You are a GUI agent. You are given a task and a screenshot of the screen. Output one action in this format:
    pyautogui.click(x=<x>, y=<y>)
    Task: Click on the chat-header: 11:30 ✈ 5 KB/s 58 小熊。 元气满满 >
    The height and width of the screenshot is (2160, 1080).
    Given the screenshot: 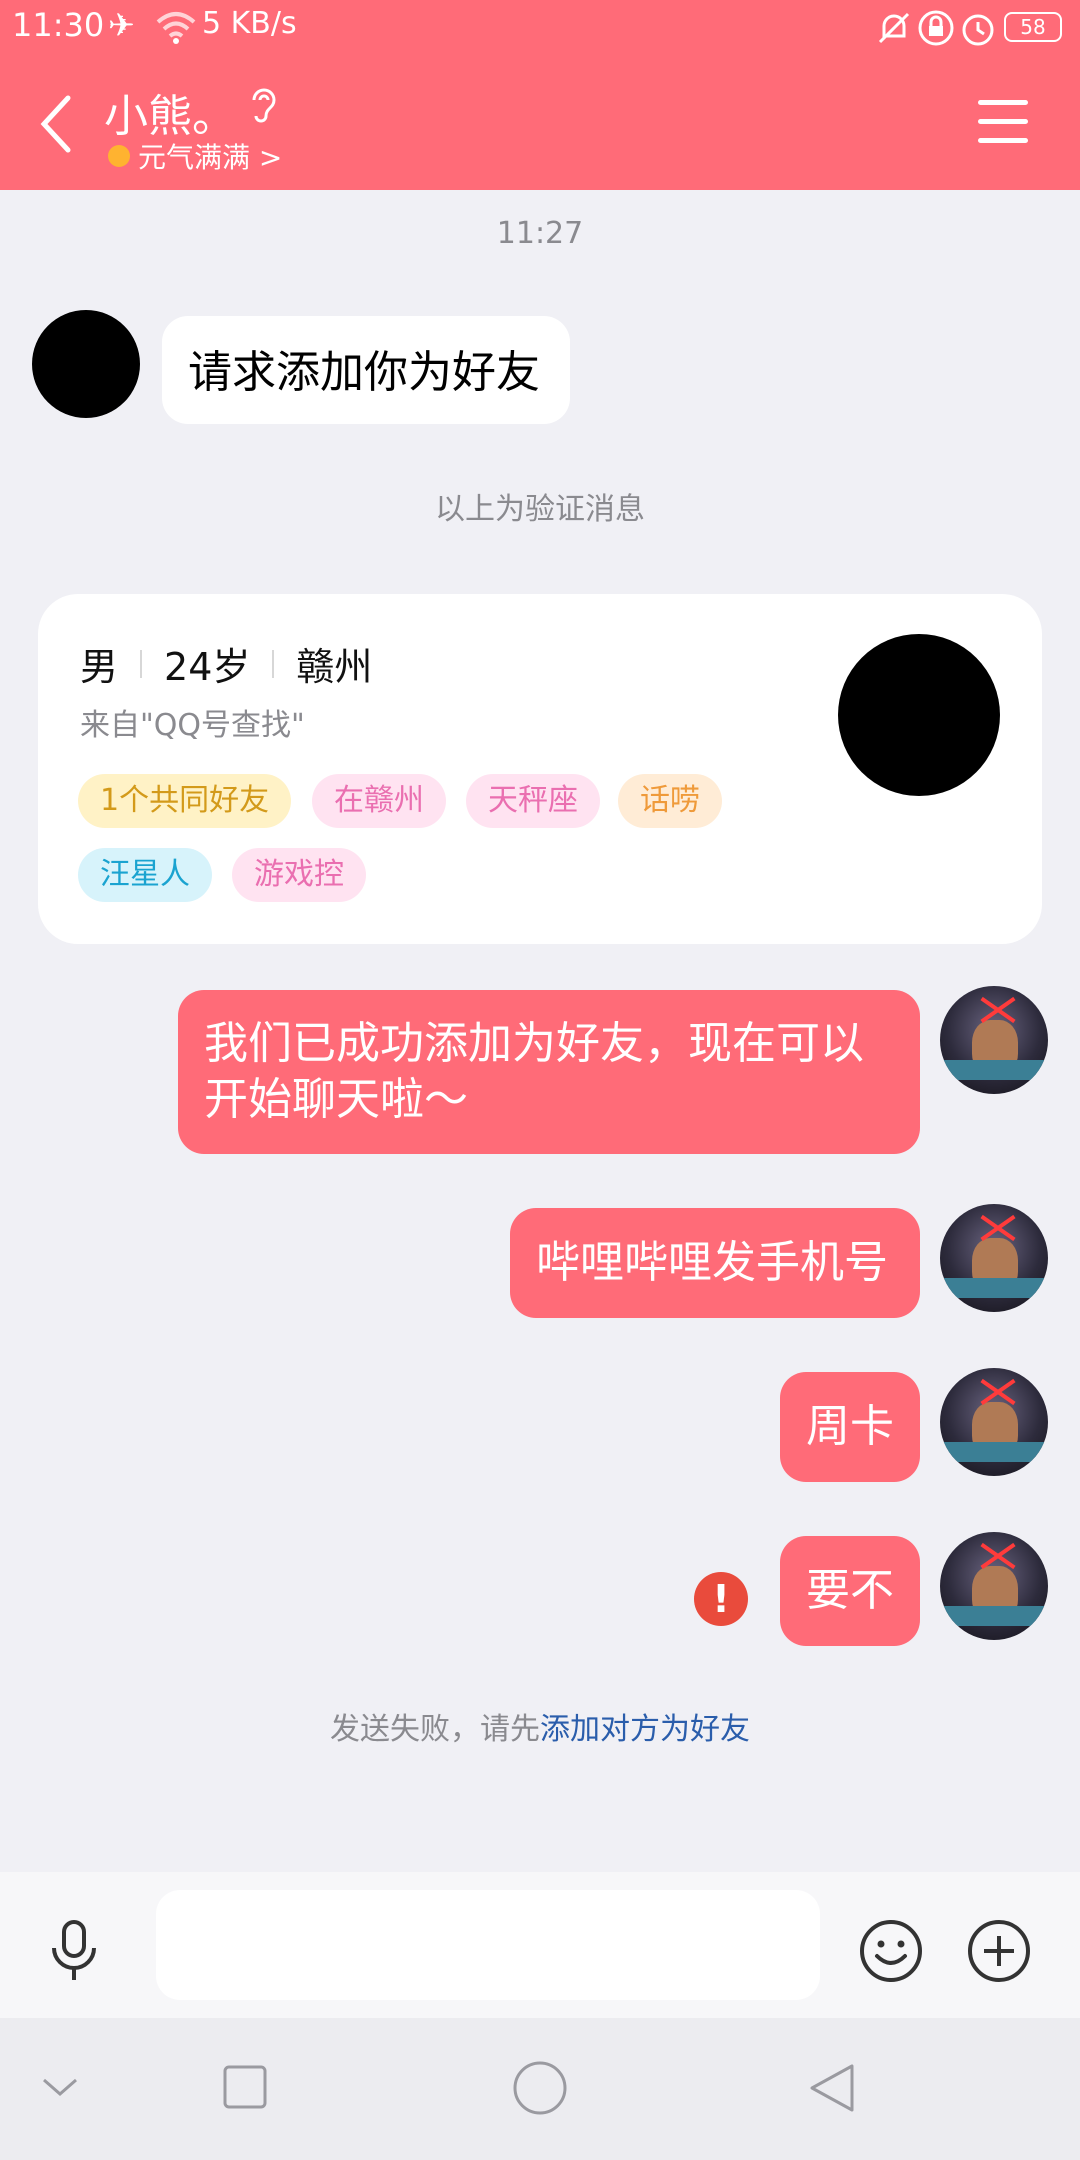 What is the action you would take?
    pyautogui.click(x=540, y=95)
    